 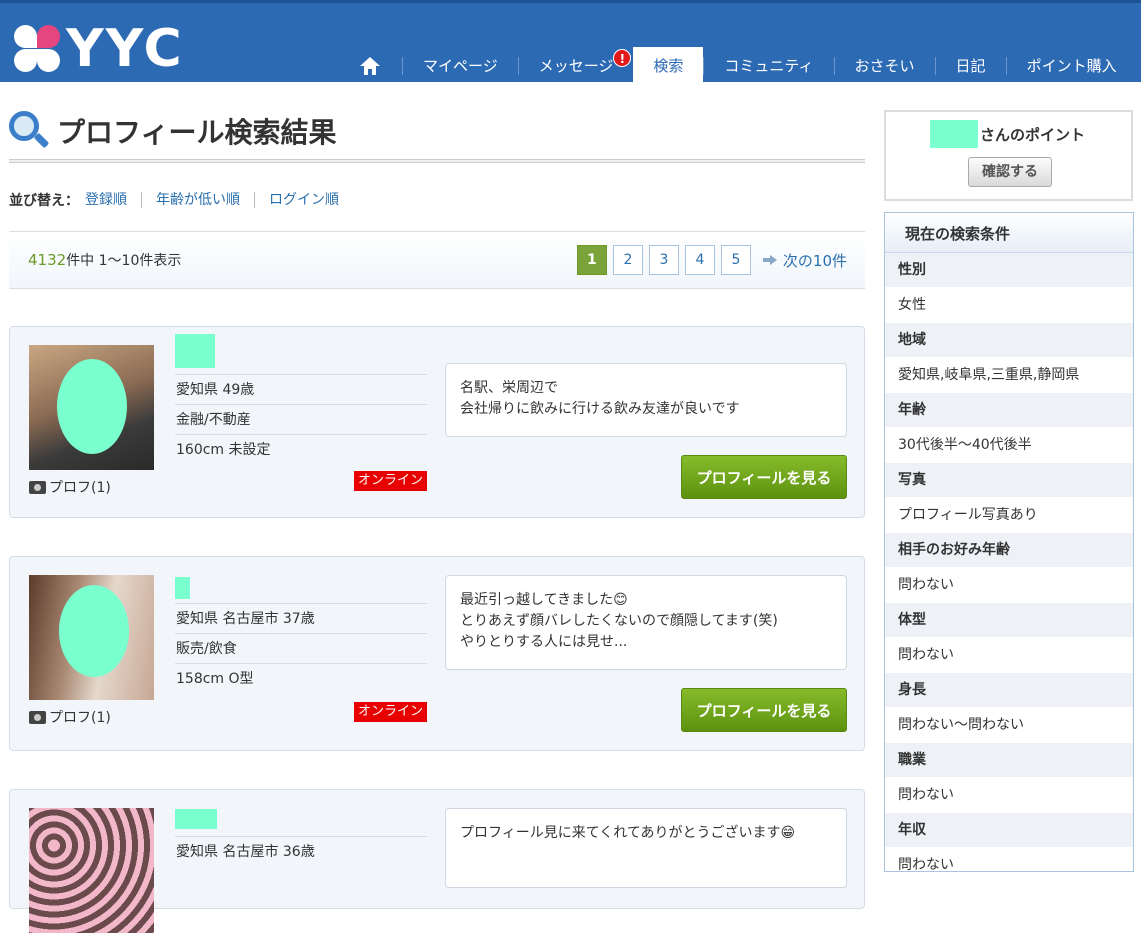 What do you see at coordinates (1009, 620) in the screenshot?
I see `condition-label: 体型` at bounding box center [1009, 620].